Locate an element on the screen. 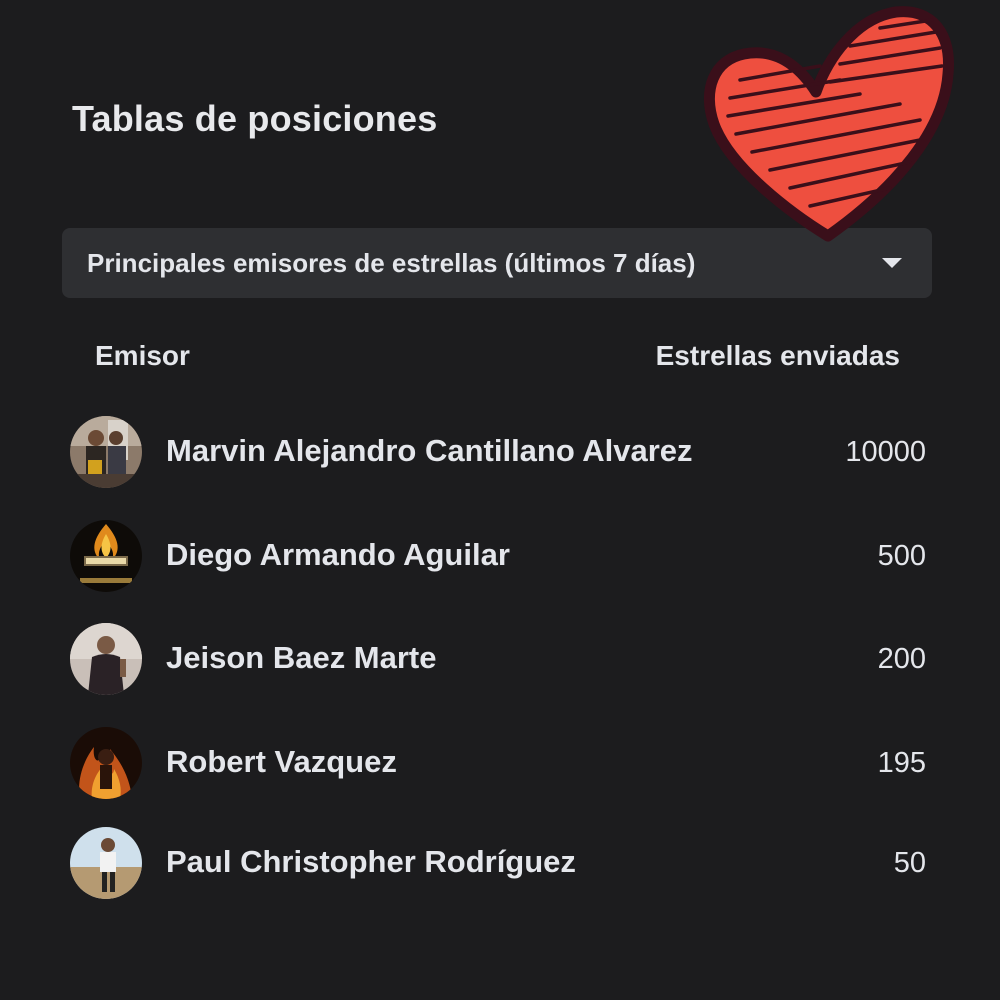  column-header-stars-sent: Estrellas enviadas is located at coordinates (777, 355).